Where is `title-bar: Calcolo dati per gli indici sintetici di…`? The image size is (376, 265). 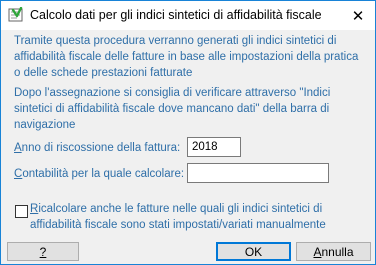 title-bar: Calcolo dati per gli indici sintetici di… is located at coordinates (188, 15).